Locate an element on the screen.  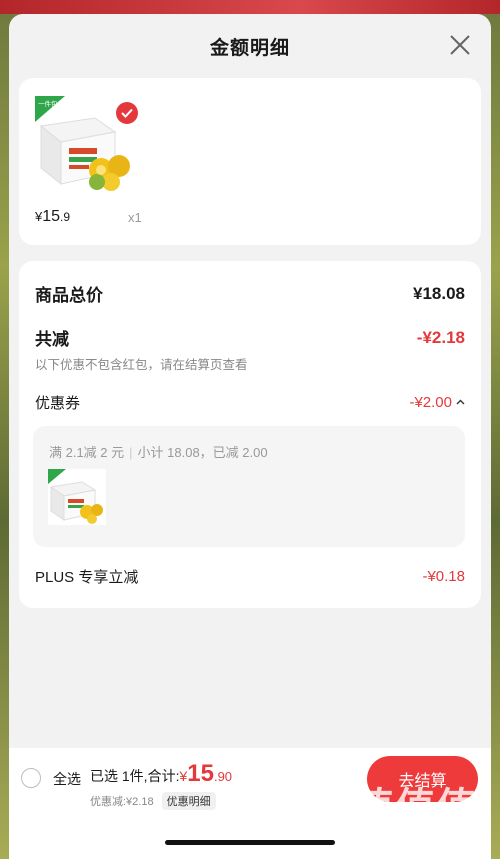
coupon-value-group: -¥2.00 is located at coordinates (437, 403).